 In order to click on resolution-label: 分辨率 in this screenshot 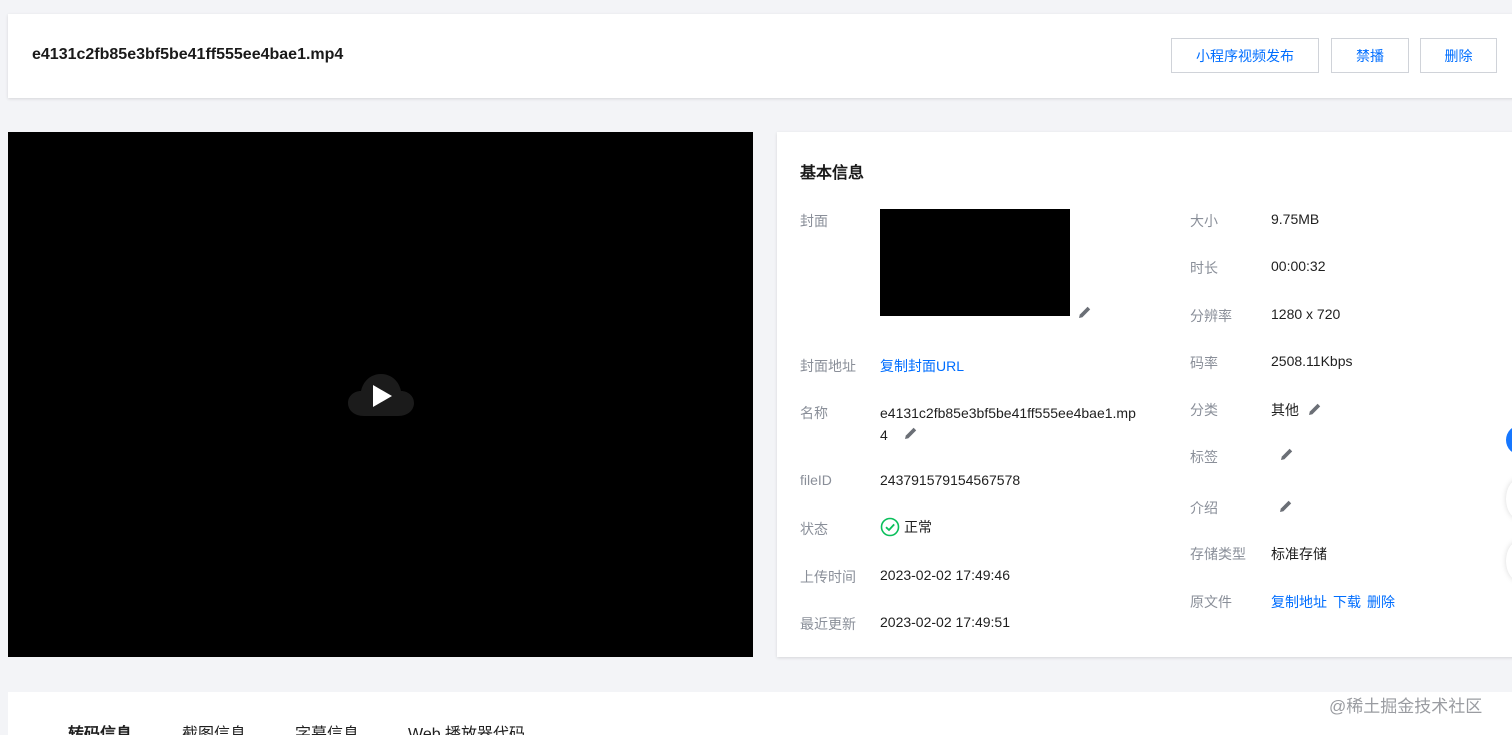, I will do `click(1211, 316)`.